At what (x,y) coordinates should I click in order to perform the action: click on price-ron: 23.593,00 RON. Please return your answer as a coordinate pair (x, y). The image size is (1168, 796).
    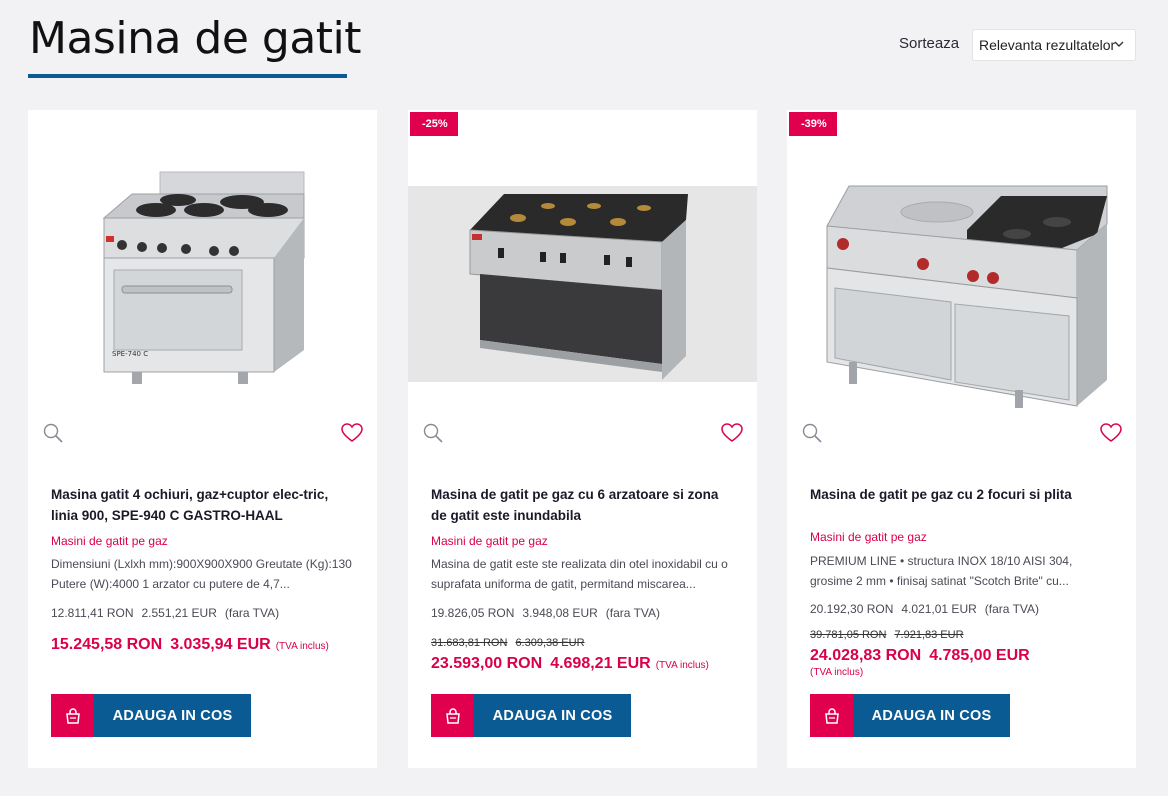
    Looking at the image, I should click on (487, 663).